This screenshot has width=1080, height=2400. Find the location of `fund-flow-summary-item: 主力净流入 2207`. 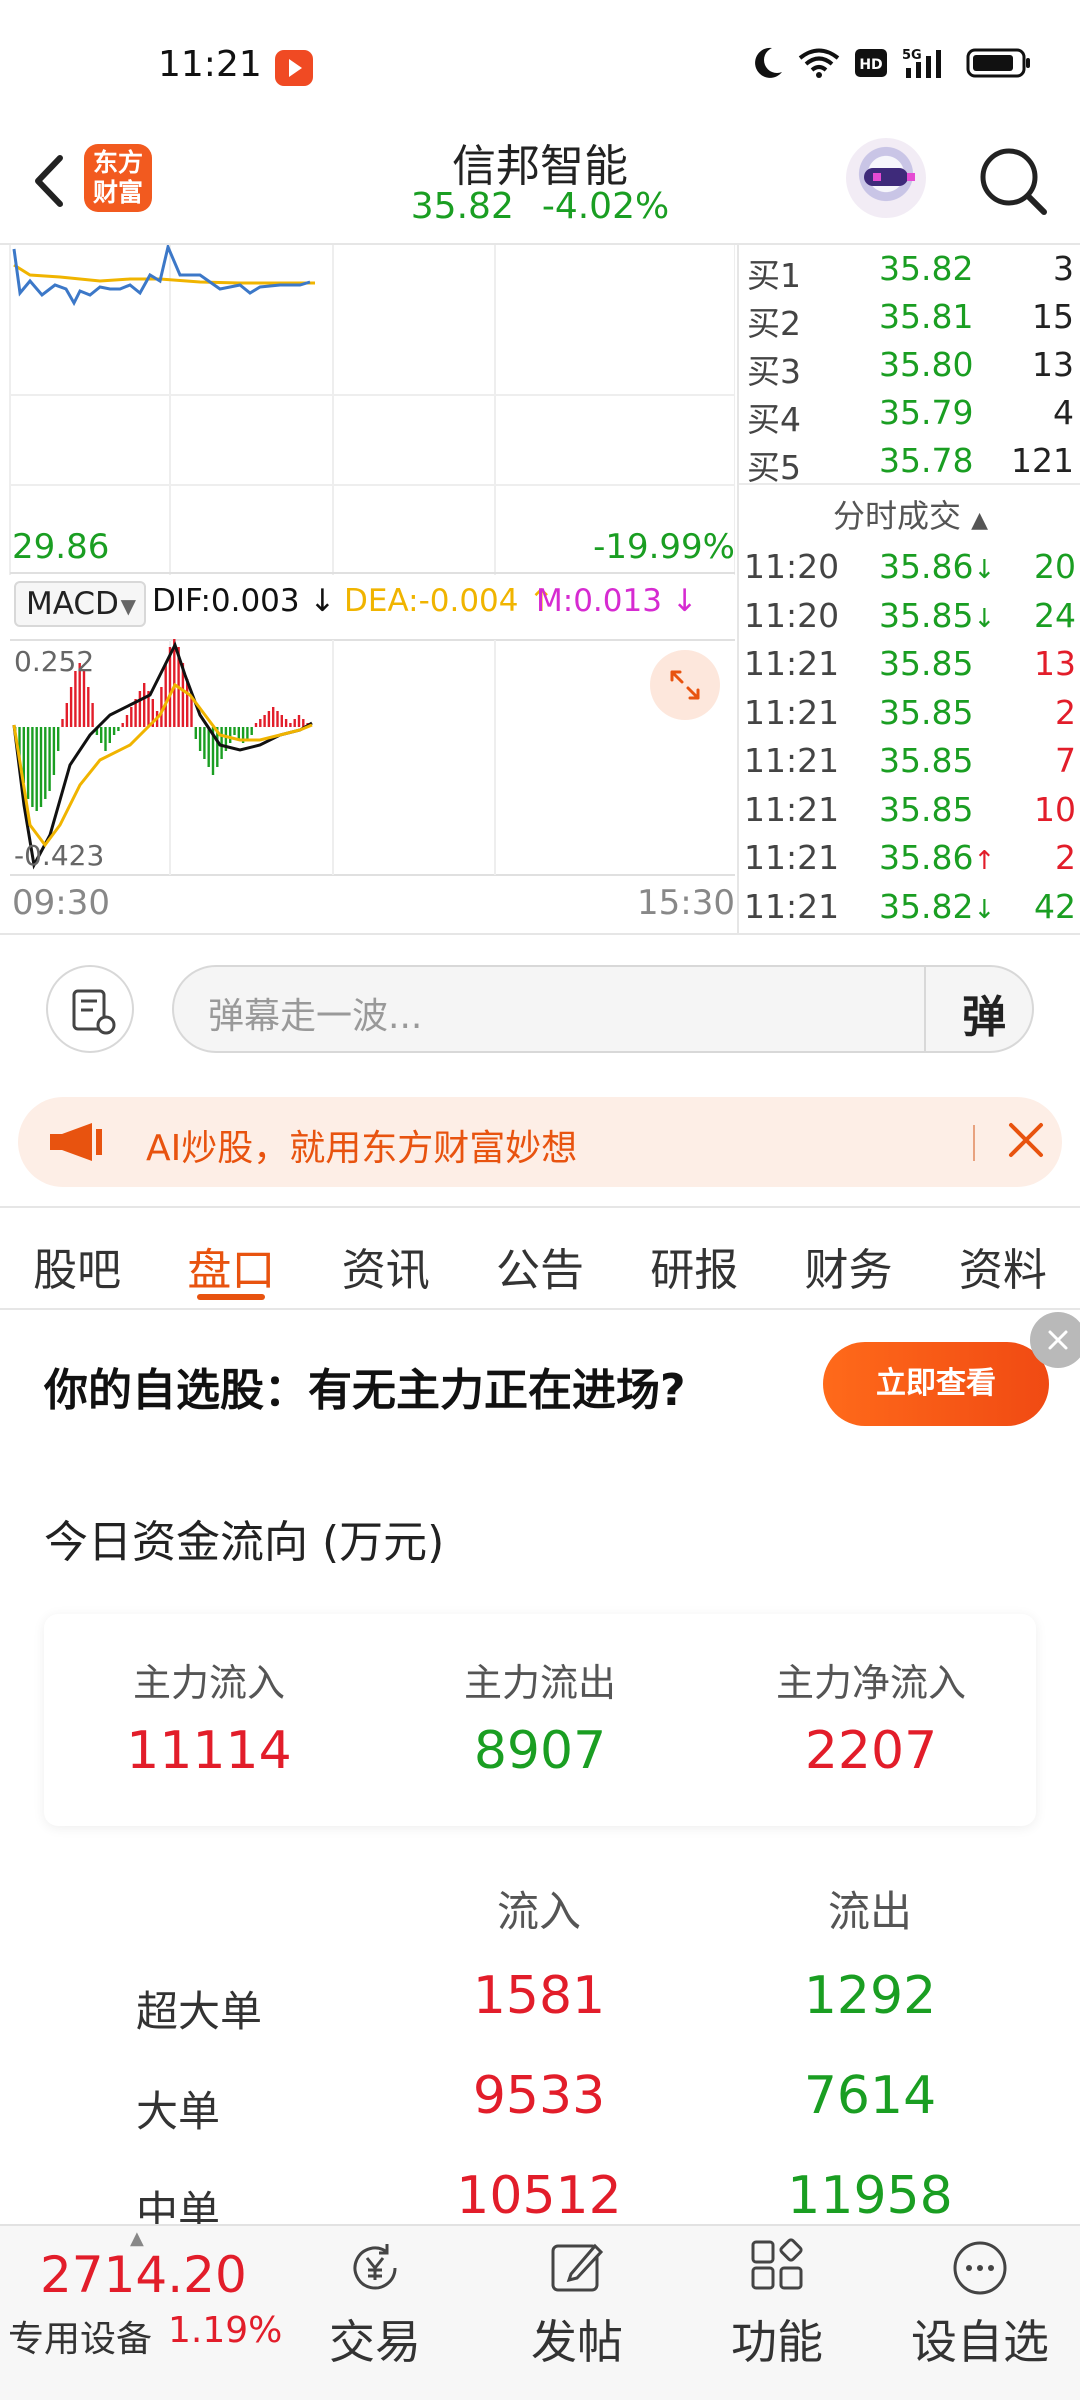

fund-flow-summary-item: 主力净流入 2207 is located at coordinates (870, 1721).